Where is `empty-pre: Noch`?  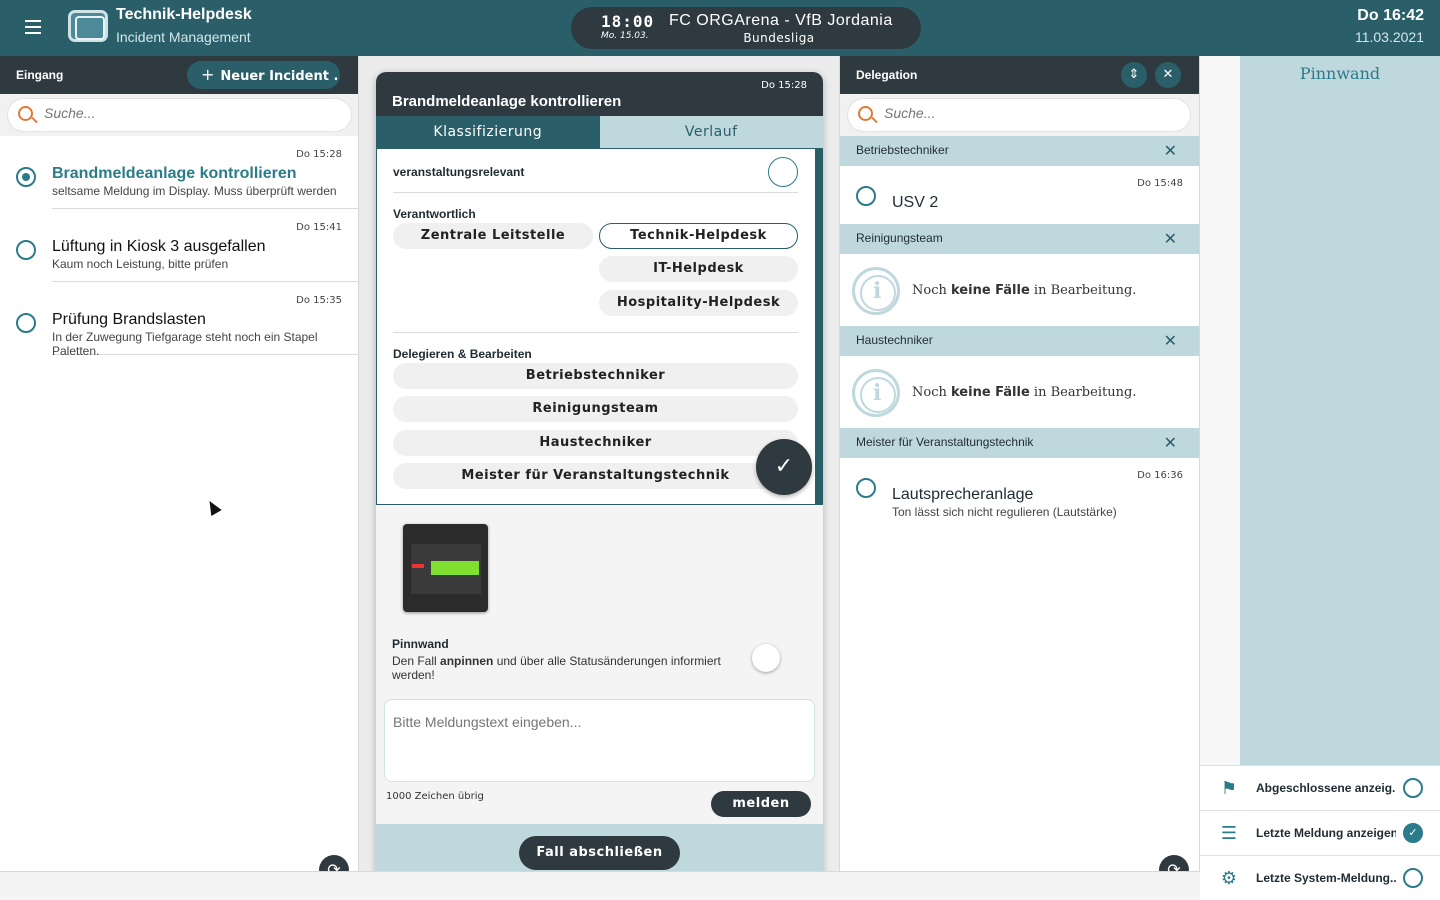 empty-pre: Noch is located at coordinates (931, 290).